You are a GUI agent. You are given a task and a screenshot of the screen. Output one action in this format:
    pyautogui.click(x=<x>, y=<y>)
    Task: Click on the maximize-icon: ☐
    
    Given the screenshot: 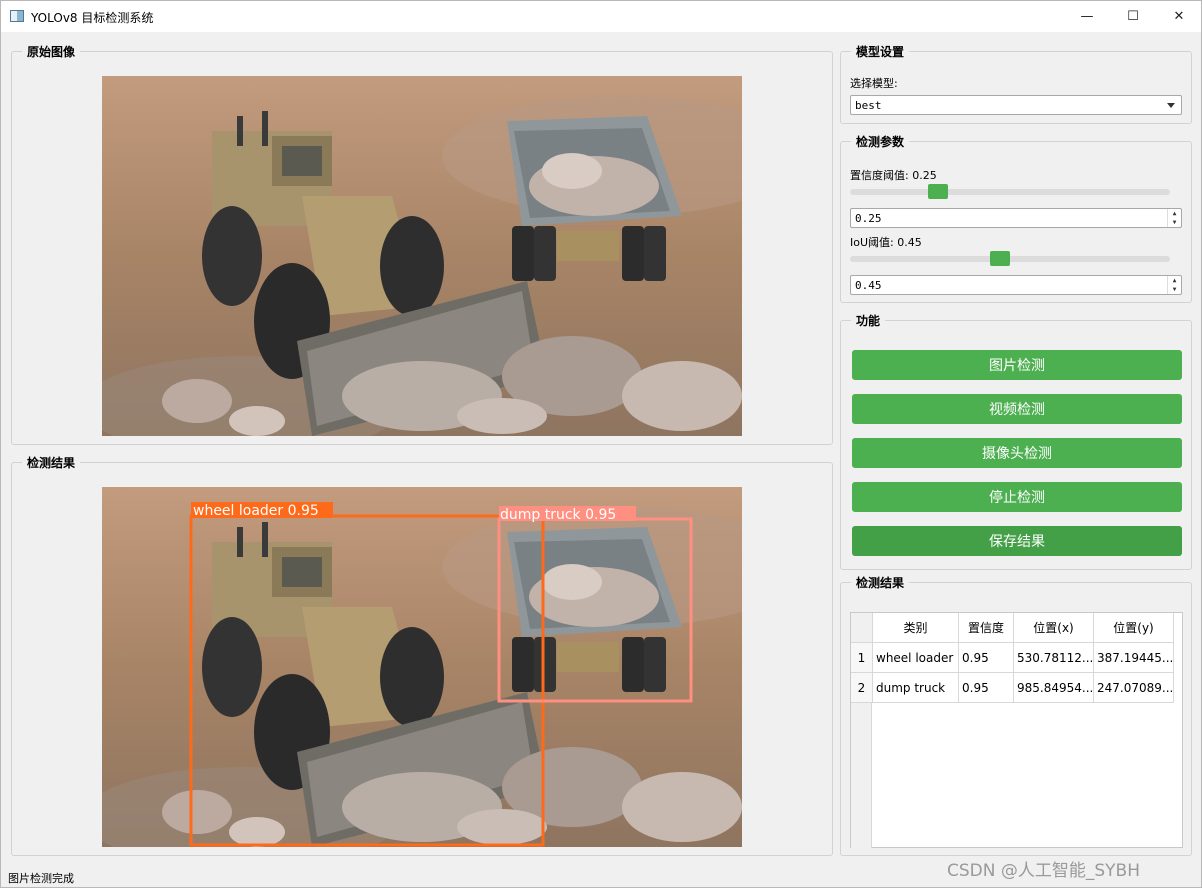 What is the action you would take?
    pyautogui.click(x=1133, y=16)
    